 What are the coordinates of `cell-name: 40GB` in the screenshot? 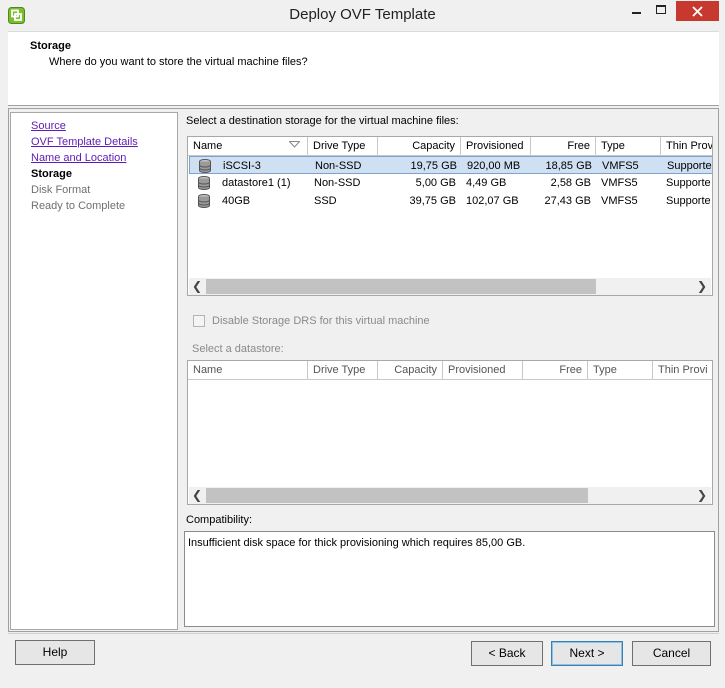 It's located at (236, 201).